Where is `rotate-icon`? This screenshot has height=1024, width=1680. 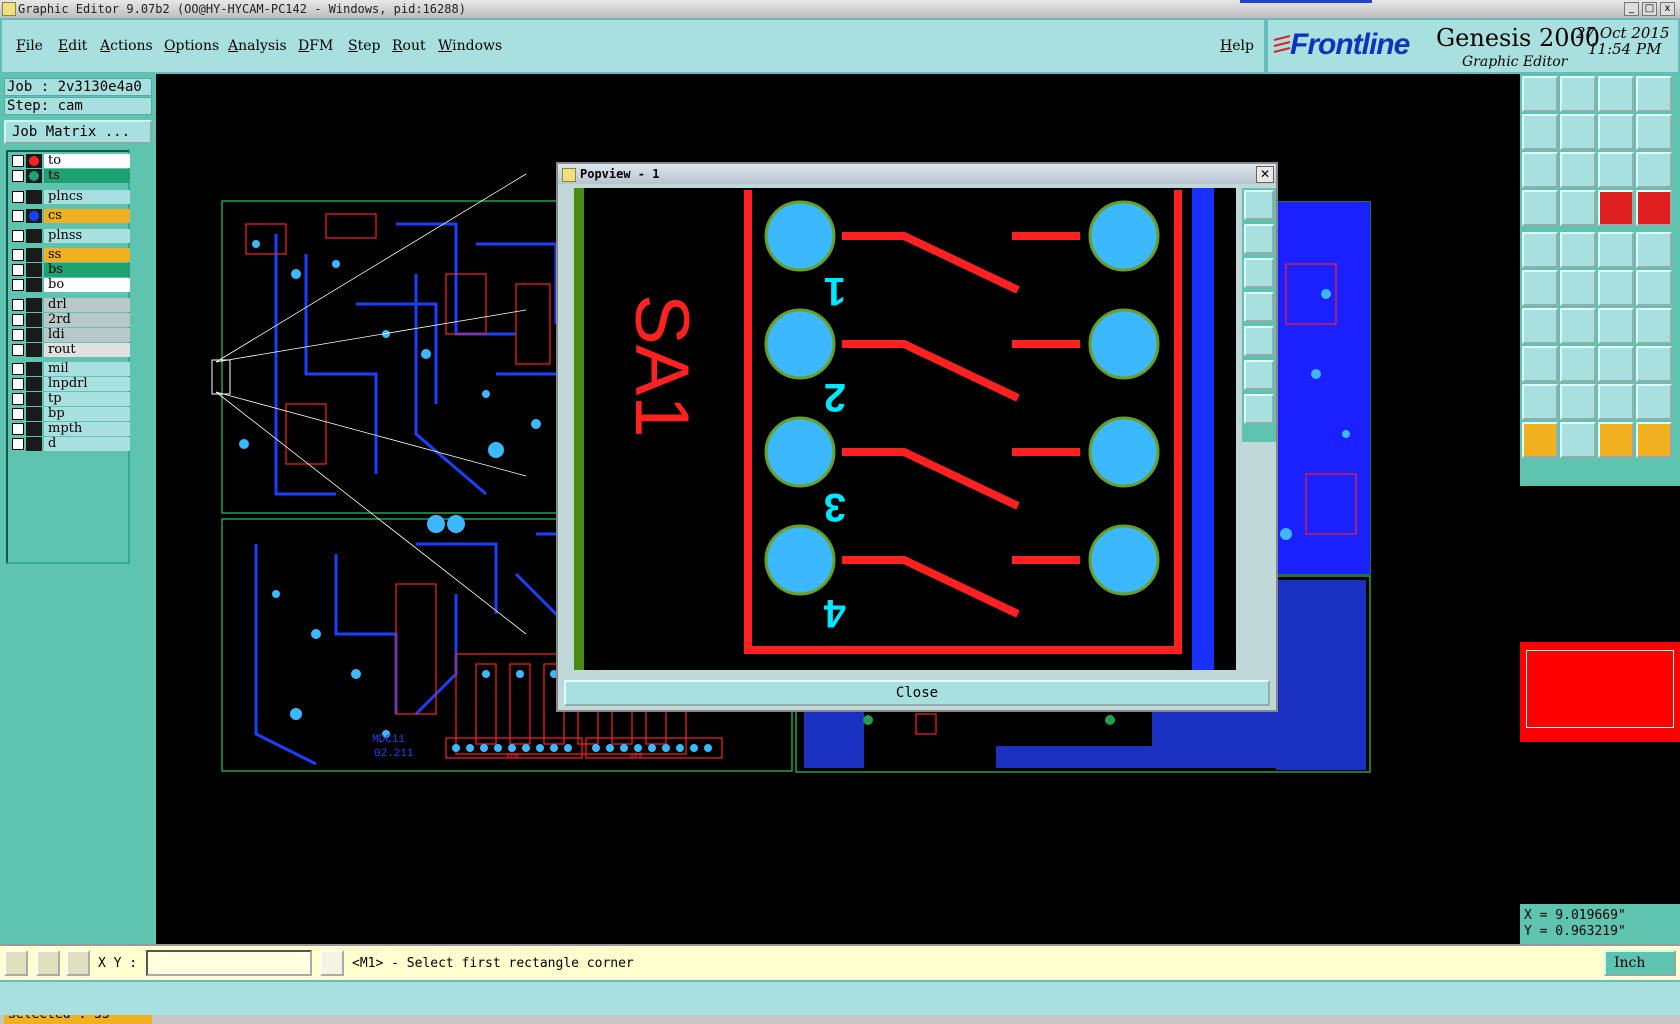 rotate-icon is located at coordinates (1616, 326).